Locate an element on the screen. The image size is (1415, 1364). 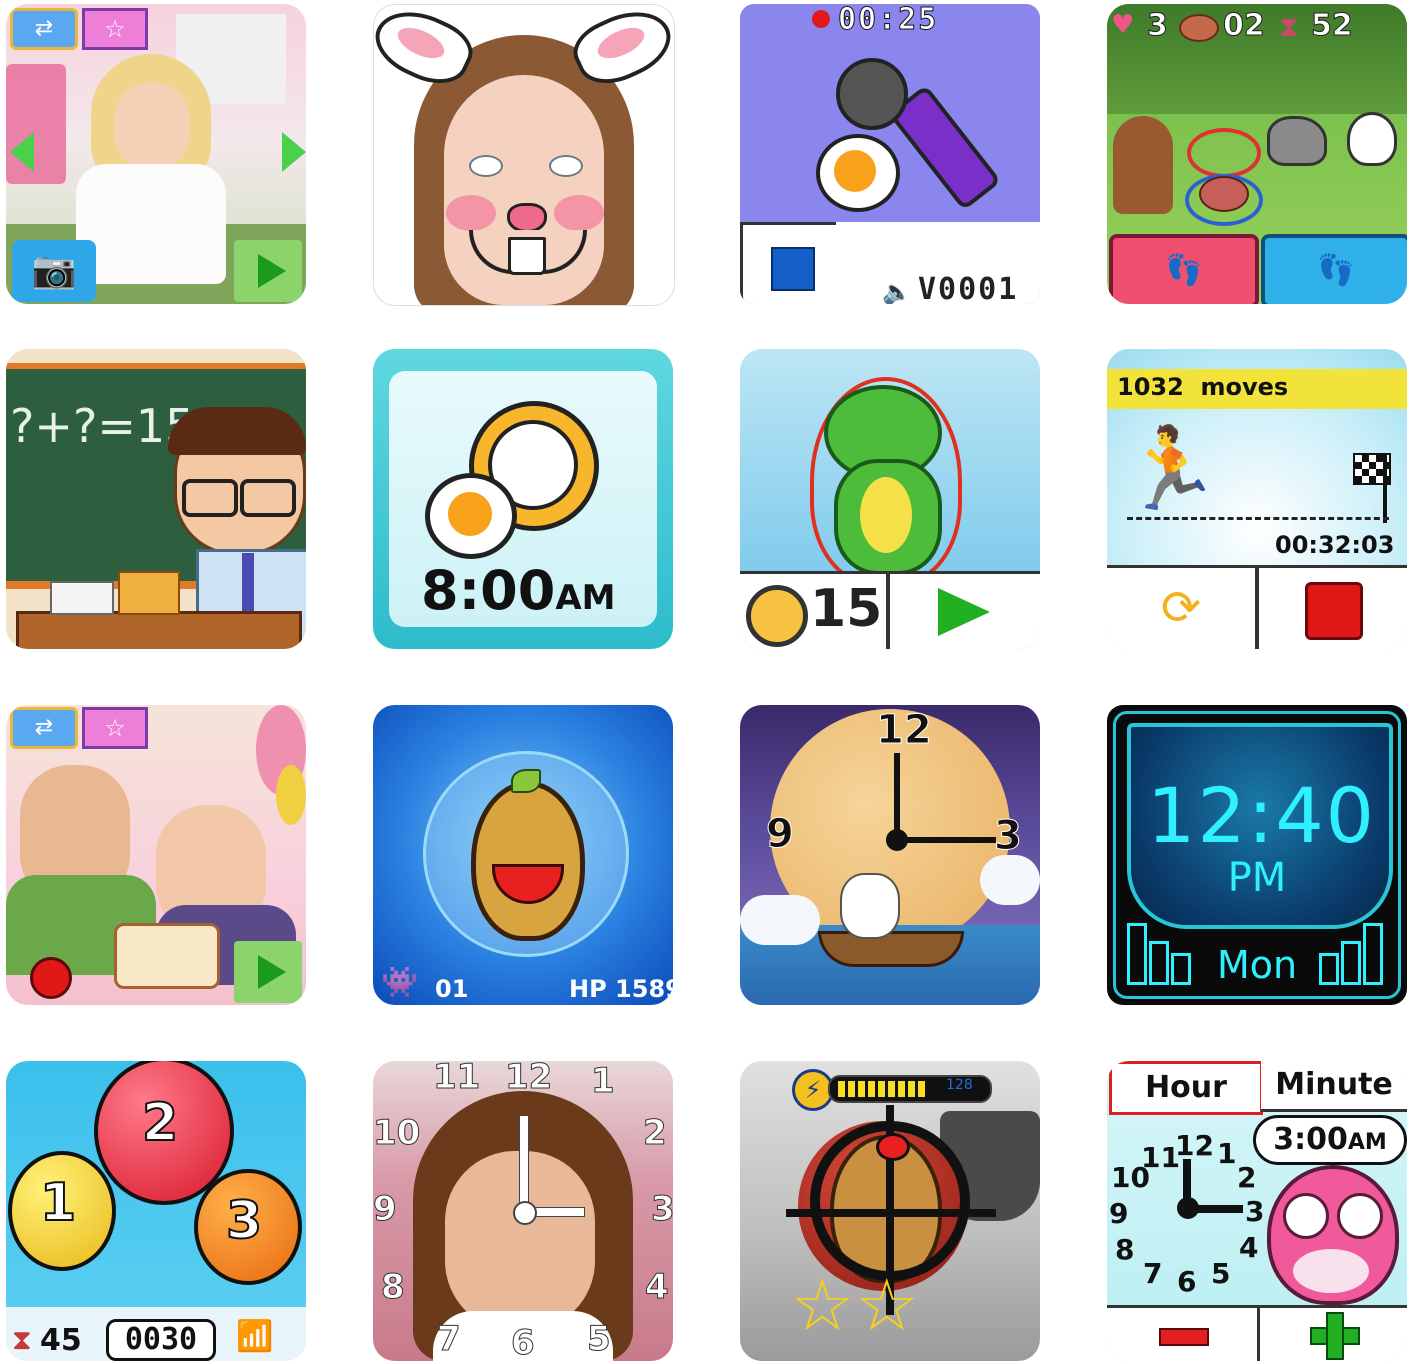
time-remaining: 52 is located at coordinates (1332, 26).